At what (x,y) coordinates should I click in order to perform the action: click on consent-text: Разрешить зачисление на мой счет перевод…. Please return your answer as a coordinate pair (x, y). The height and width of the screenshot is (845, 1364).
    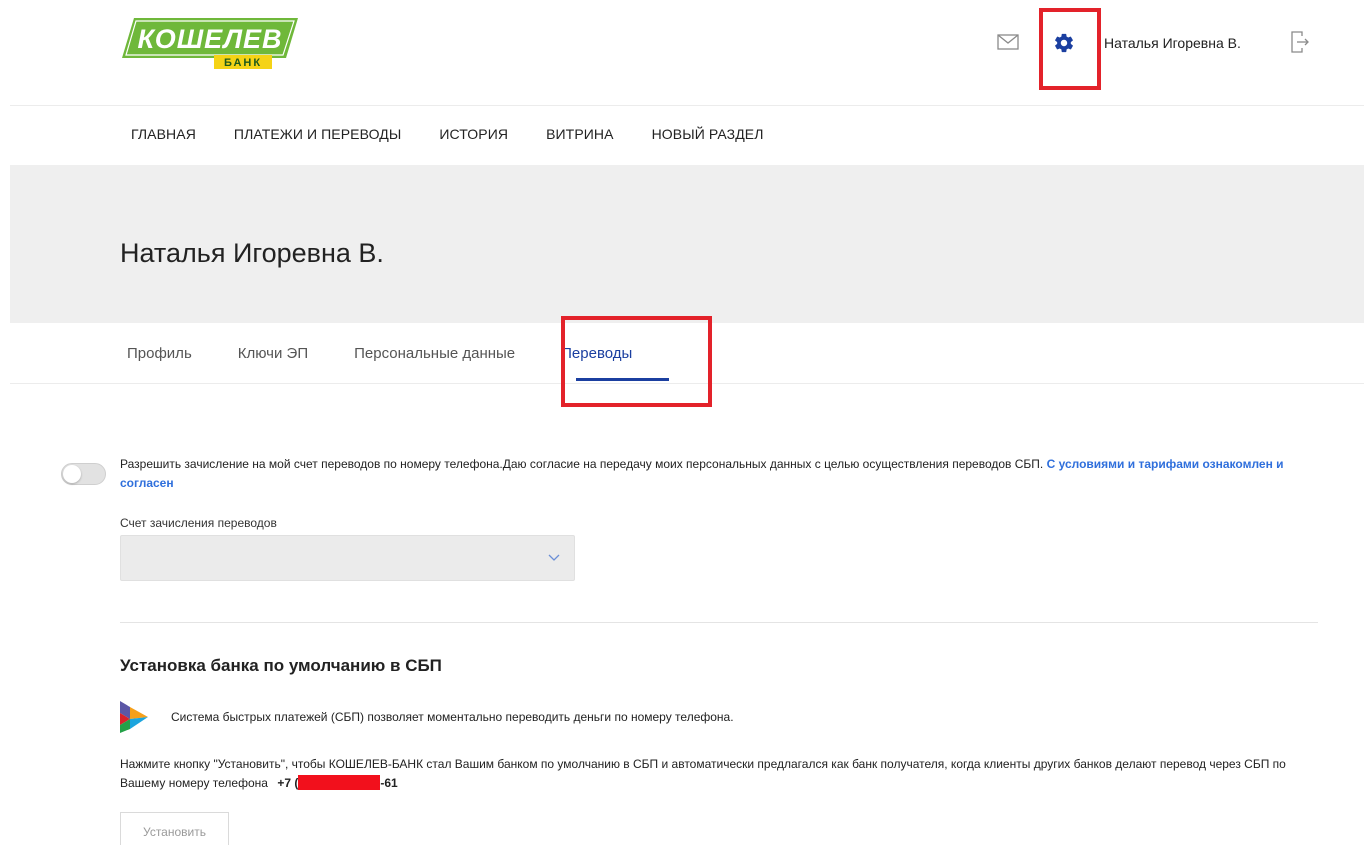
    Looking at the image, I should click on (720, 474).